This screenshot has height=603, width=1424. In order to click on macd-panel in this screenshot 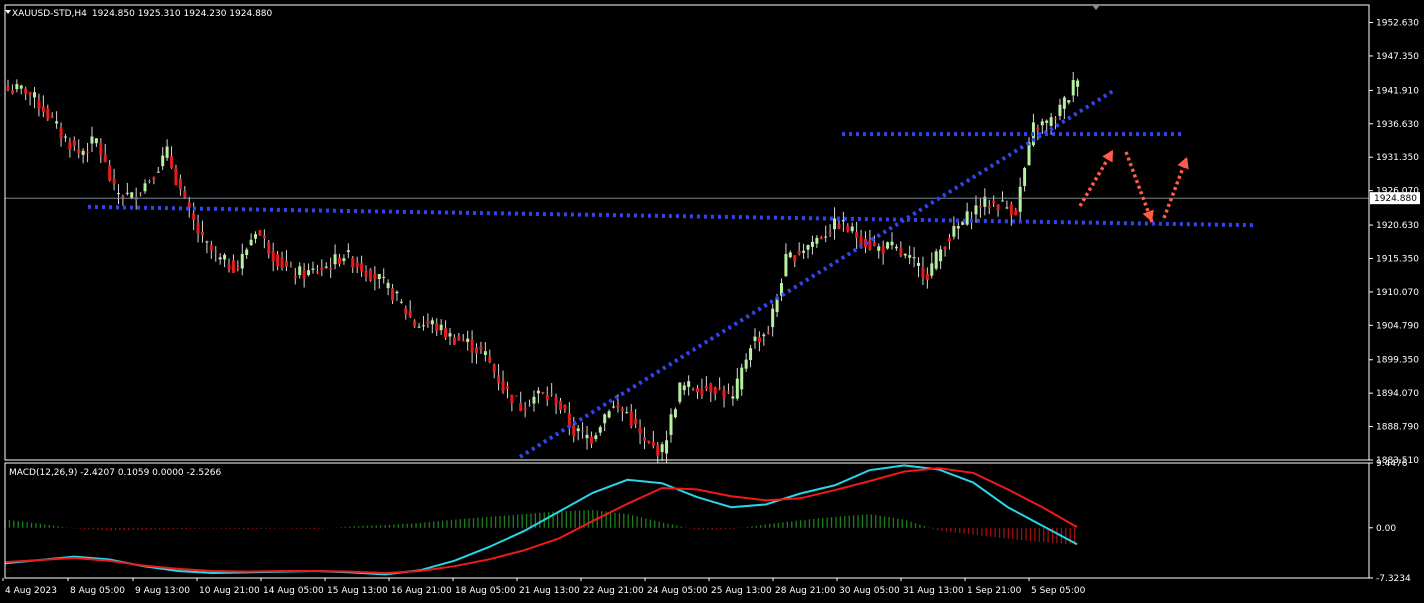, I will do `click(541, 520)`.